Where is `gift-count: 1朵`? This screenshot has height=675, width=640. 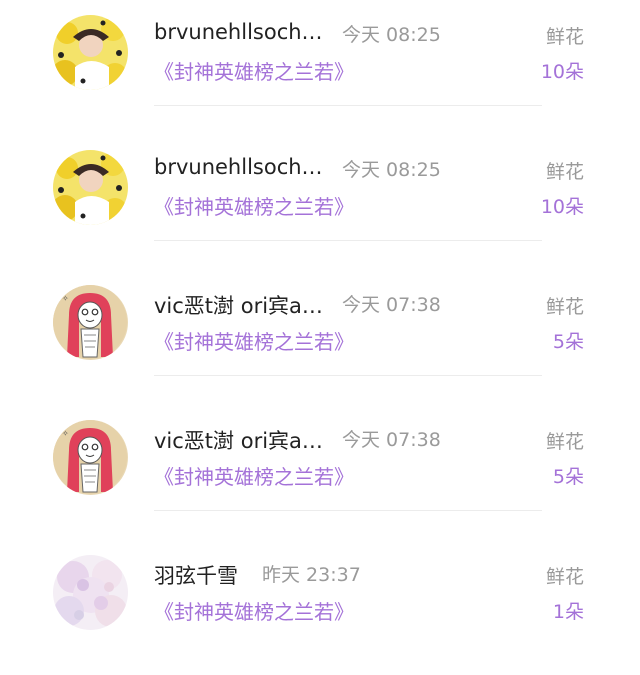
gift-count: 1朵 is located at coordinates (568, 612).